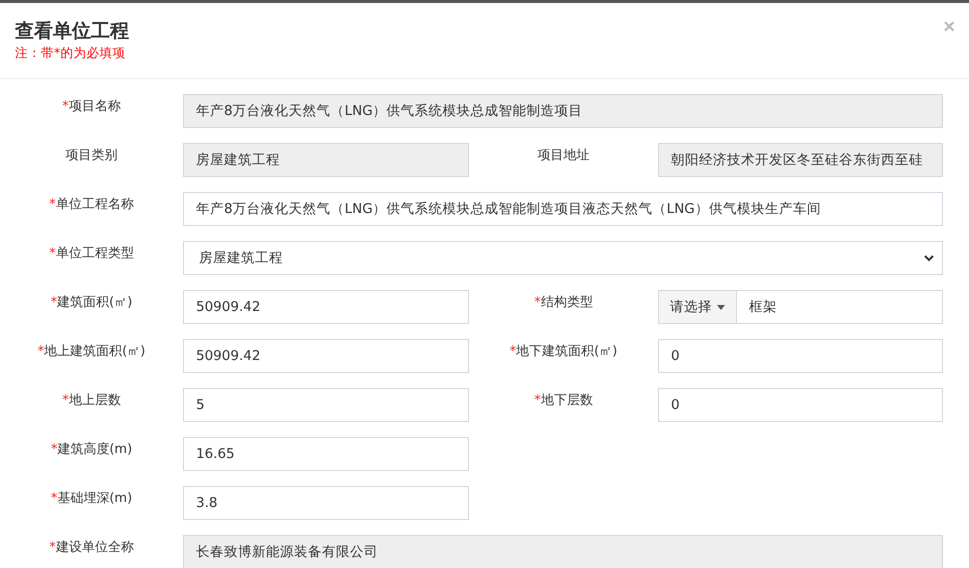  What do you see at coordinates (326, 160) in the screenshot?
I see `input-field: 房屋建筑工程` at bounding box center [326, 160].